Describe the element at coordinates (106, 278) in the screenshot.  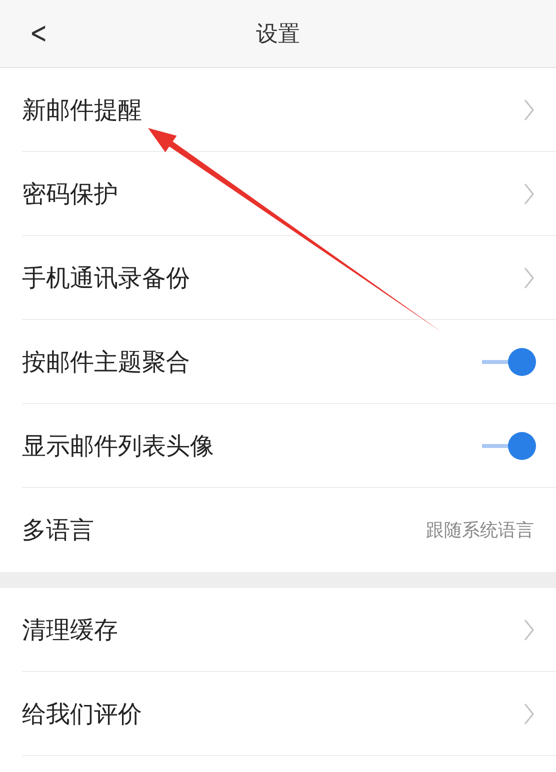
I see `setting-label: 手机通讯录备份` at that location.